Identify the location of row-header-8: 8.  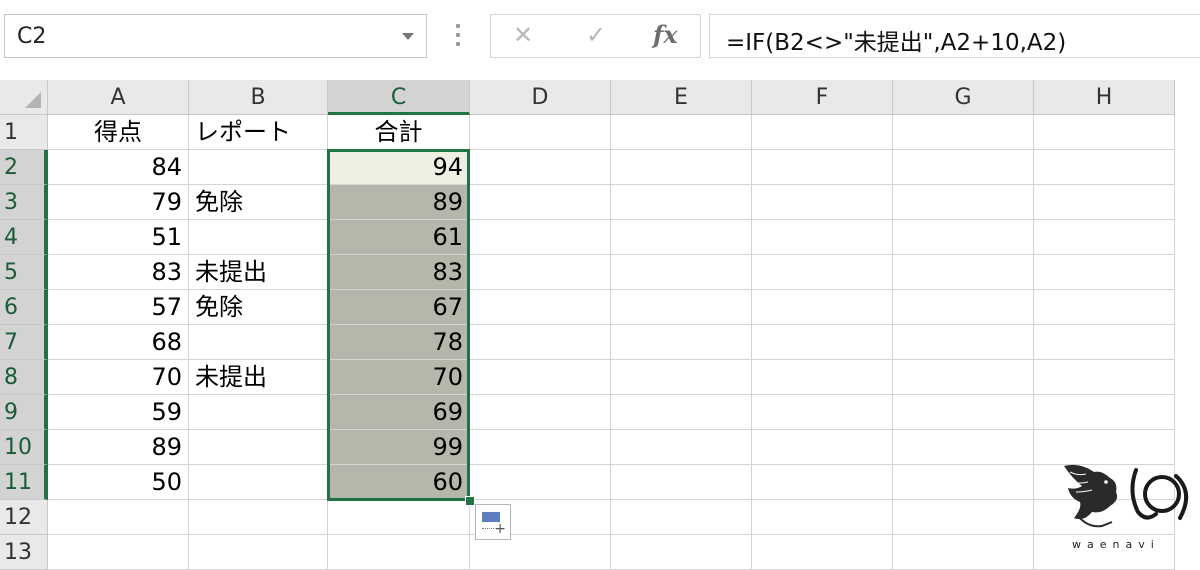
(24, 377).